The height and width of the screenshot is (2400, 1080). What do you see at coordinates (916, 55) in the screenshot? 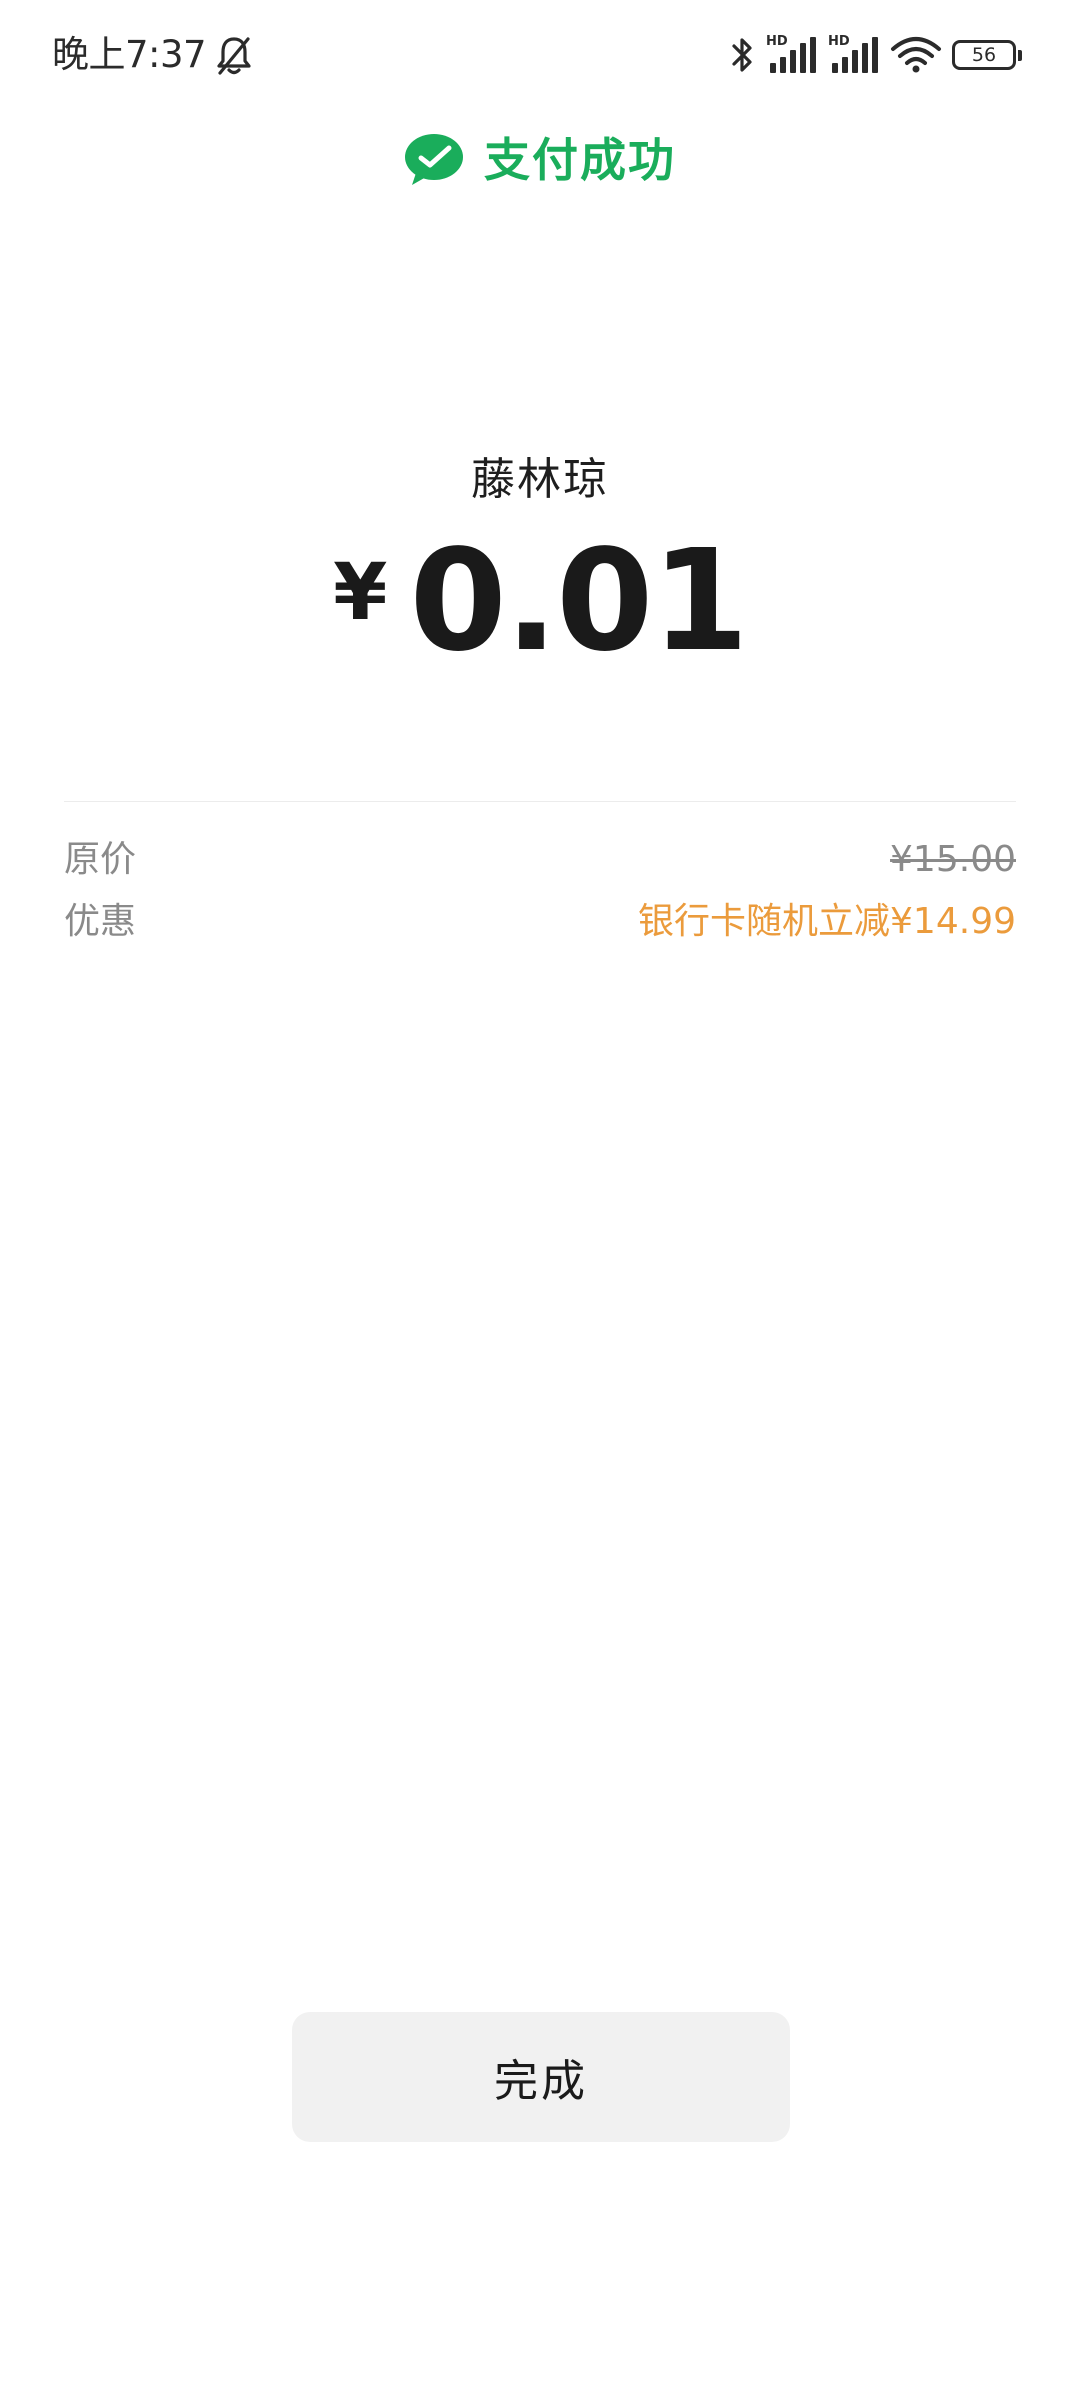
I see `wifi-icon` at bounding box center [916, 55].